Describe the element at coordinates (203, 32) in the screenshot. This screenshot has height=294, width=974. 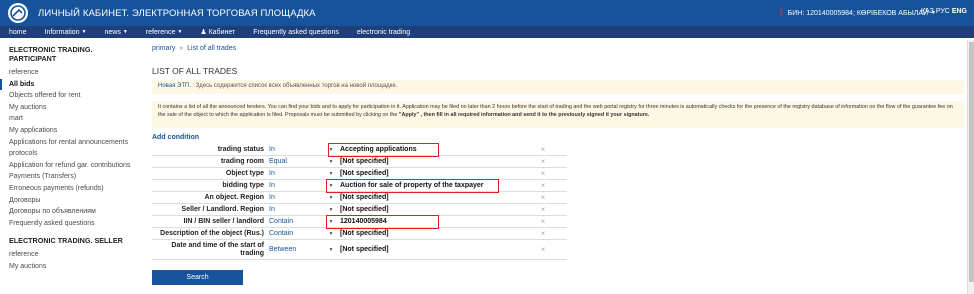
I see `user-icon: ♟` at that location.